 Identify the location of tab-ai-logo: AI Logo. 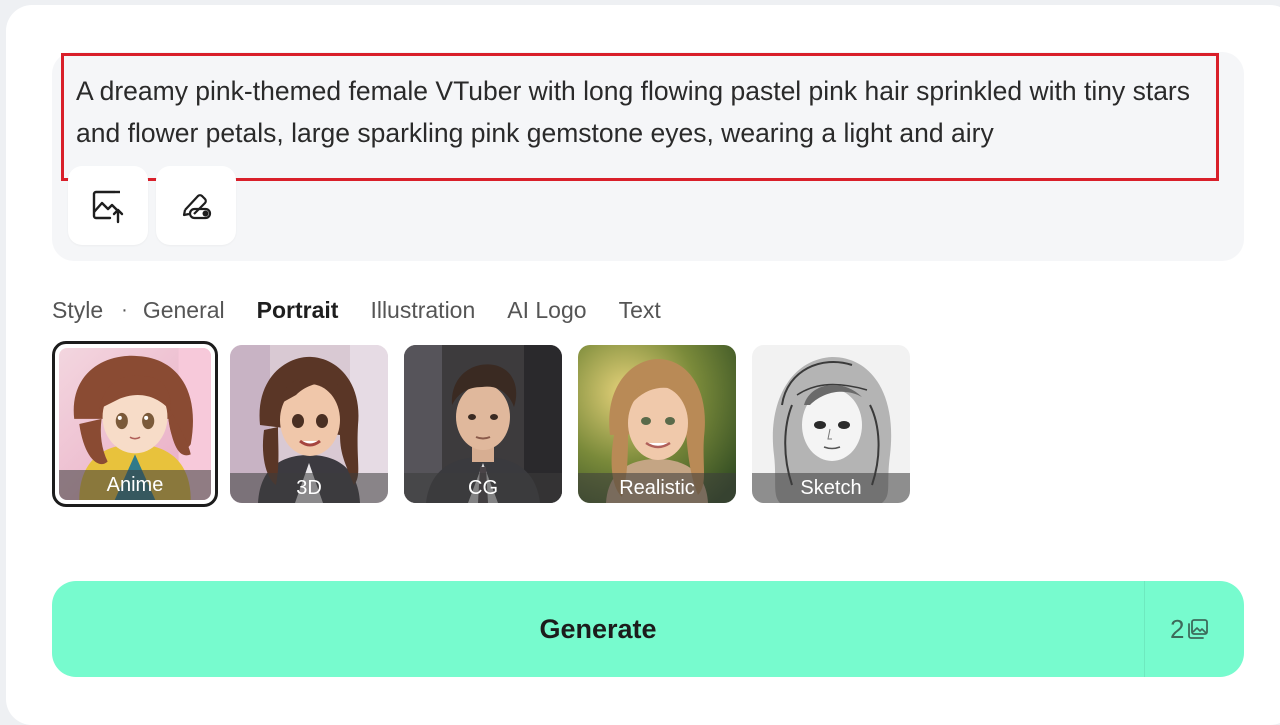
(546, 310).